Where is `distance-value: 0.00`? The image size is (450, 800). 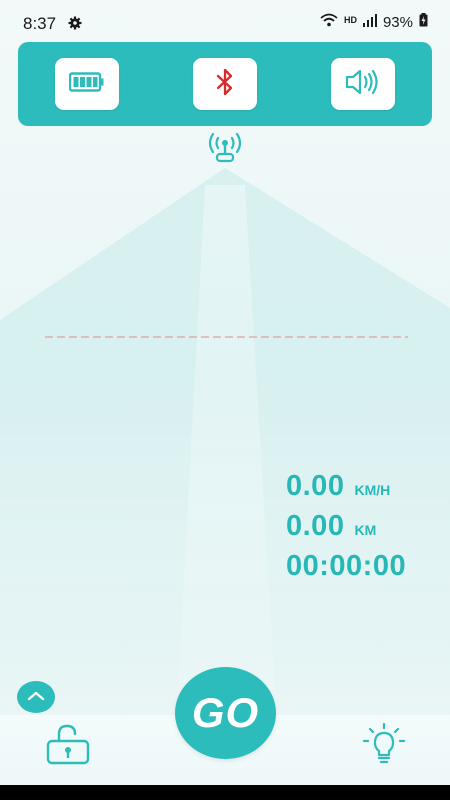
distance-value: 0.00 is located at coordinates (315, 526).